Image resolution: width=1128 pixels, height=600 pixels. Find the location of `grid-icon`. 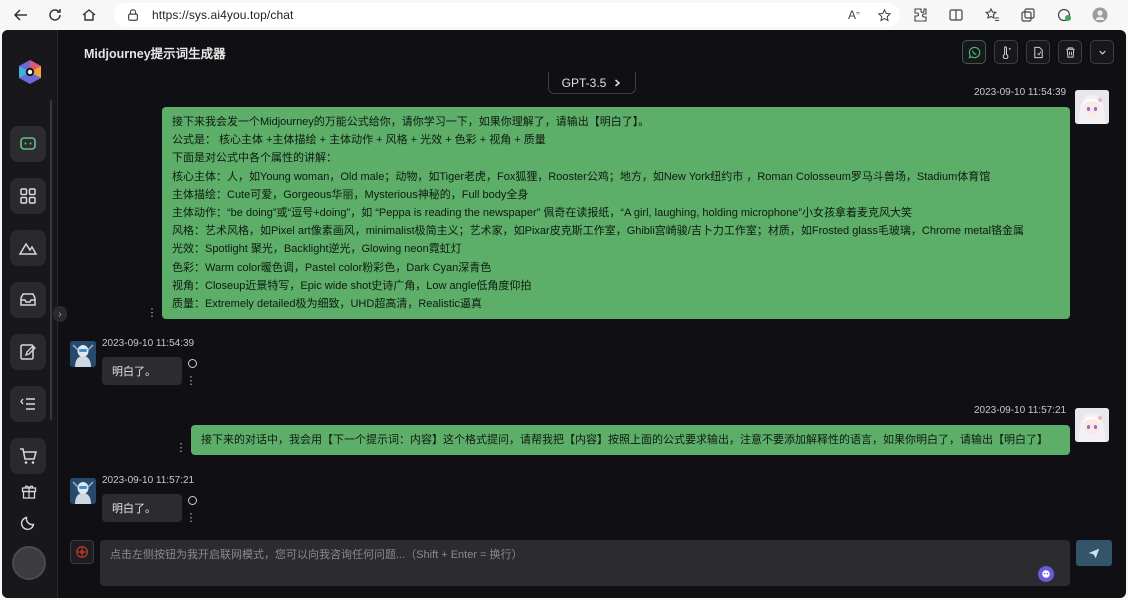

grid-icon is located at coordinates (28, 196).